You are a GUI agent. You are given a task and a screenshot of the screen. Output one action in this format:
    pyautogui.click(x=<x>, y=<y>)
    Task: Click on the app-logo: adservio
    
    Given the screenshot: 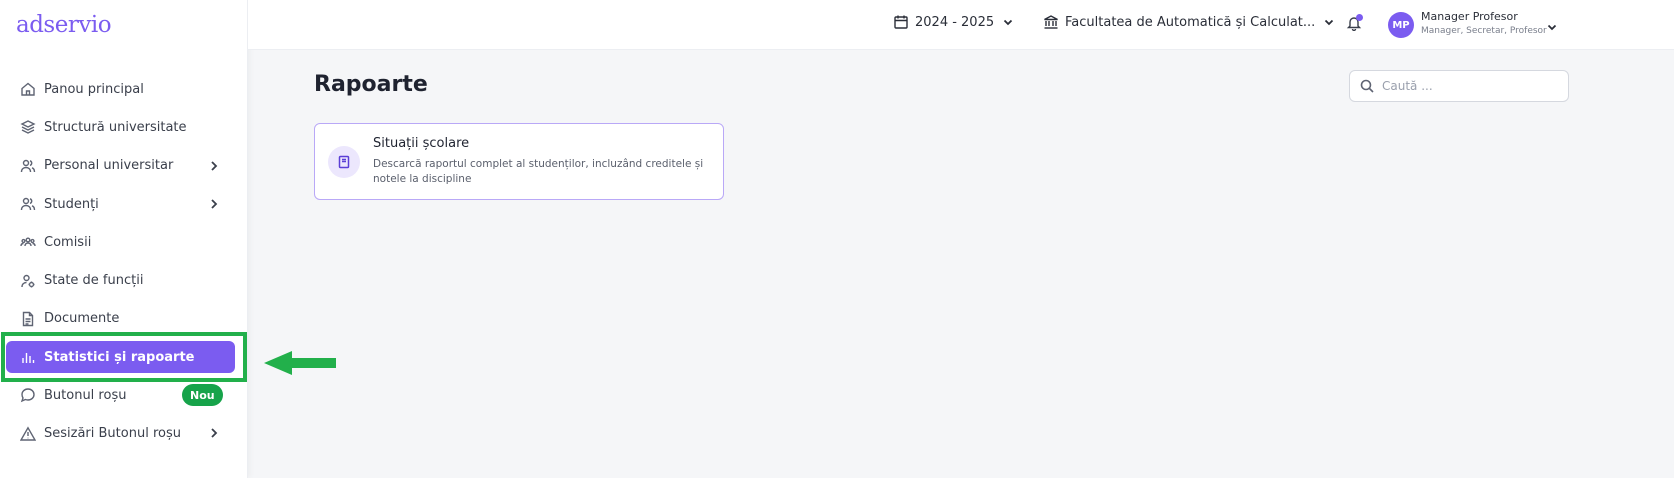 What is the action you would take?
    pyautogui.click(x=64, y=25)
    